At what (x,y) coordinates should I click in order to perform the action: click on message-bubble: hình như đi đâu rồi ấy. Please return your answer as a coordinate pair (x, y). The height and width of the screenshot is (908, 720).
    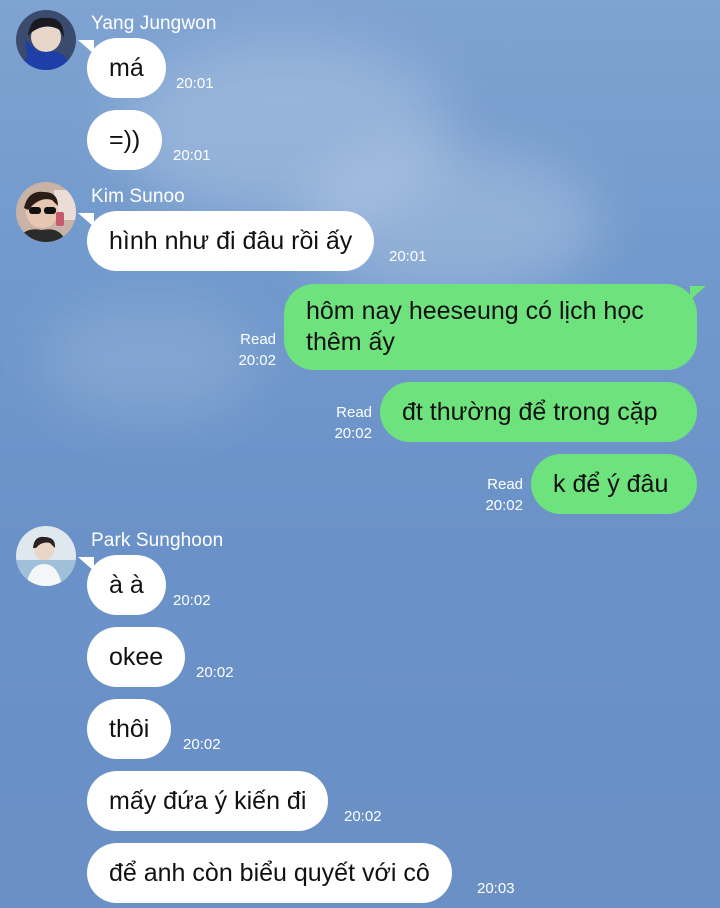
    Looking at the image, I should click on (231, 241).